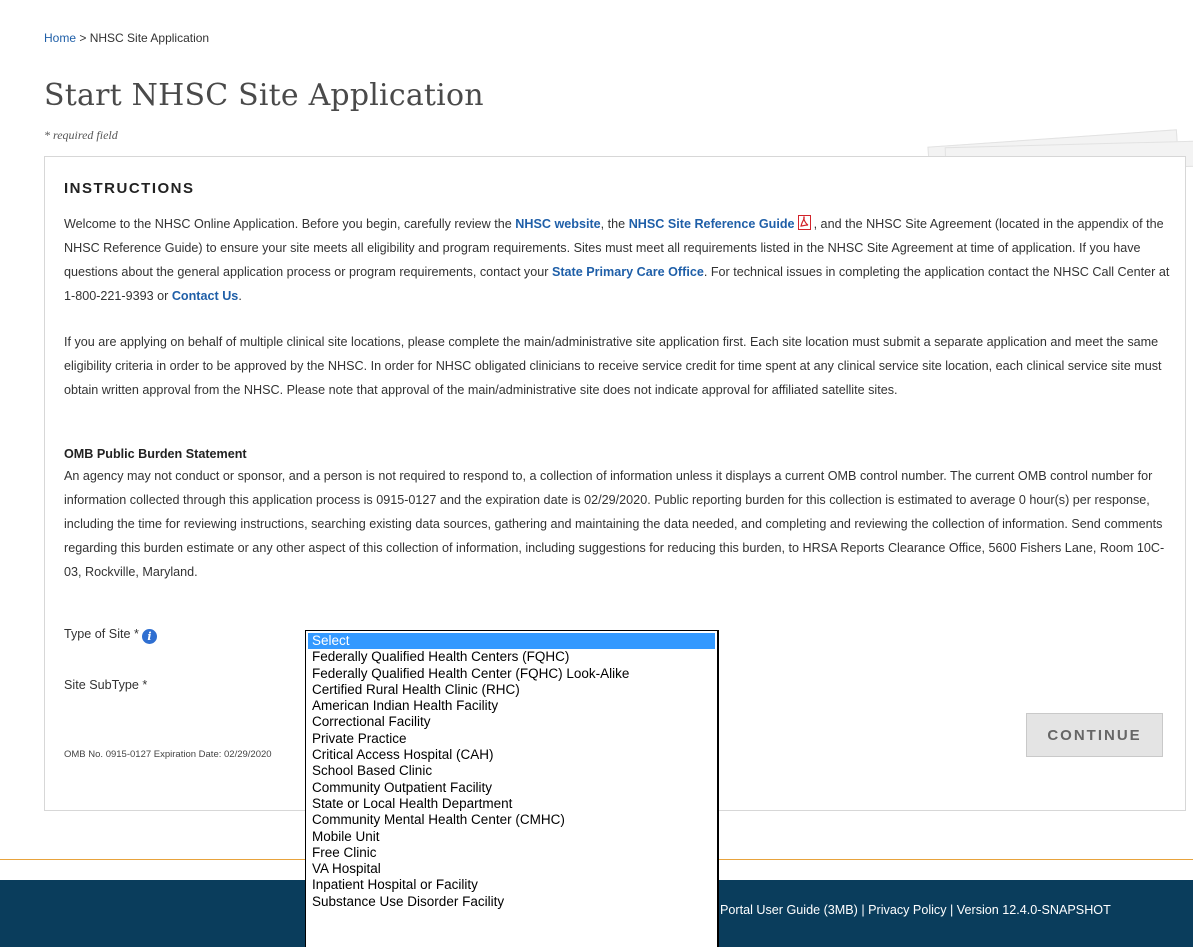  What do you see at coordinates (557, 224) in the screenshot?
I see `nhsc-website-link: NHSC website` at bounding box center [557, 224].